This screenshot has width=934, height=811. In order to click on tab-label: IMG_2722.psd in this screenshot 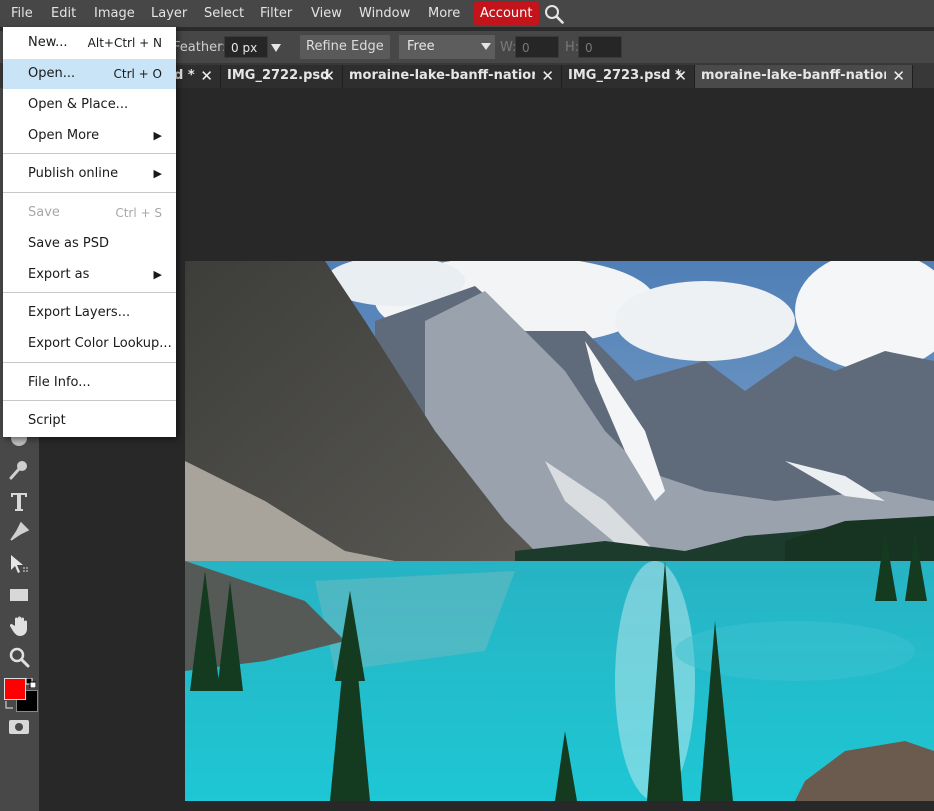, I will do `click(278, 75)`.